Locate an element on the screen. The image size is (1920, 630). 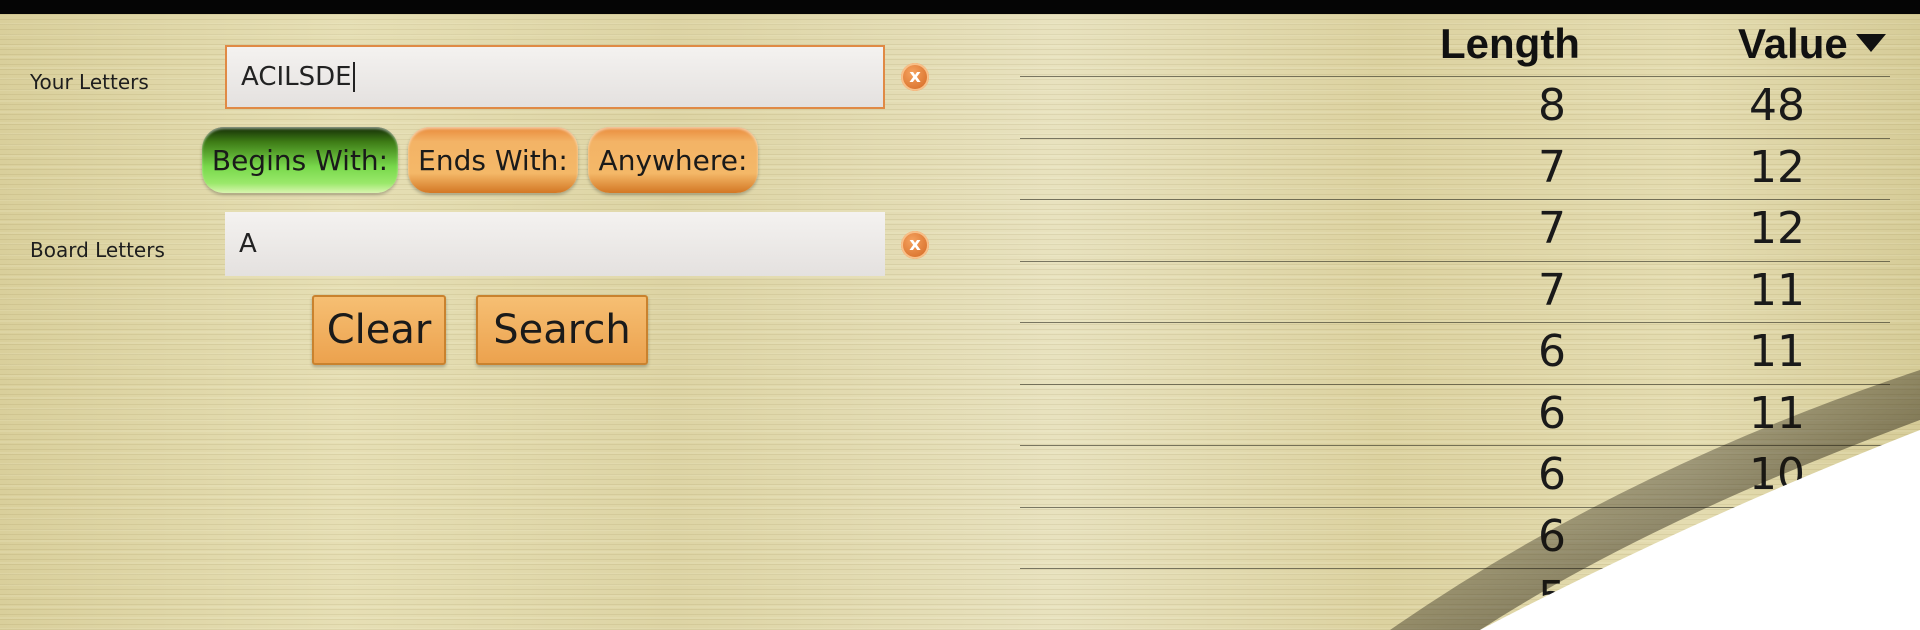
board-letters-input: A is located at coordinates (555, 244).